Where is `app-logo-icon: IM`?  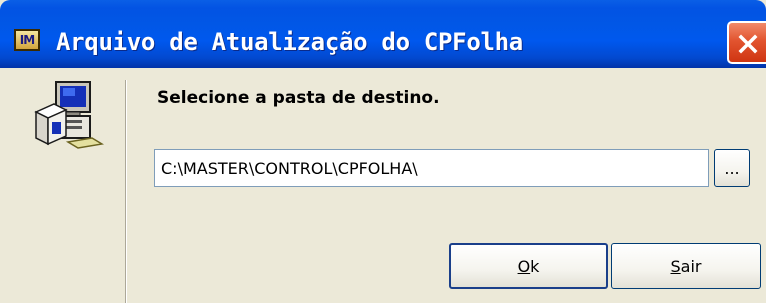 app-logo-icon: IM is located at coordinates (27, 40).